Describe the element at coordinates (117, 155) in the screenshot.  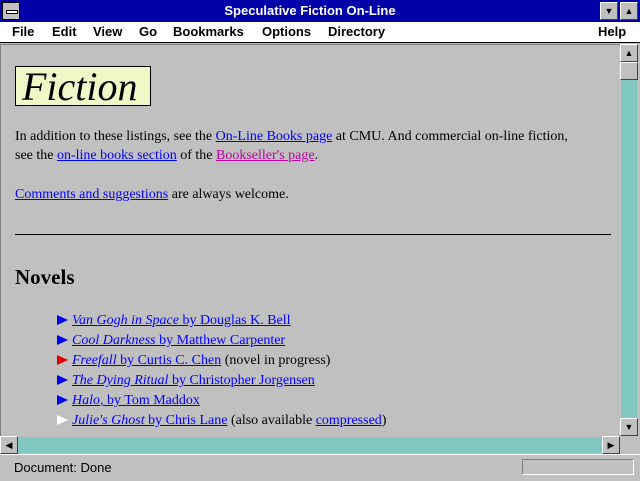
I see `online-books-section-link: on-line books section` at that location.